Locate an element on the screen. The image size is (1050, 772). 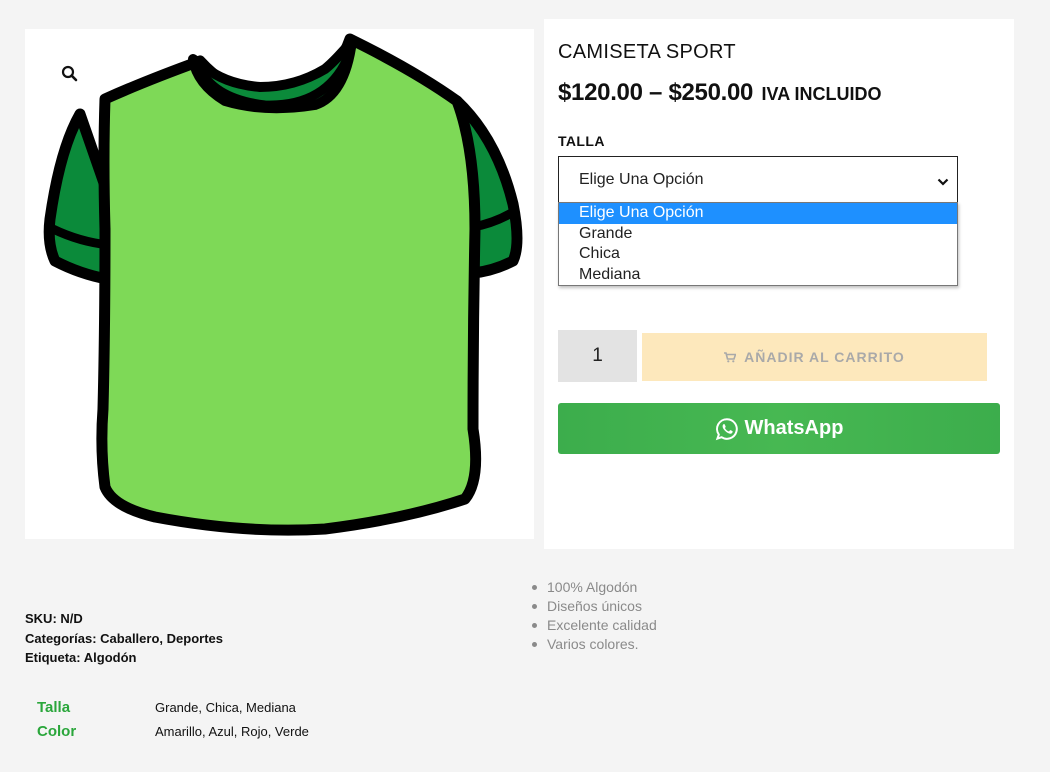
add-to-cart-label: AÑADIR AL CARRITO is located at coordinates (824, 357).